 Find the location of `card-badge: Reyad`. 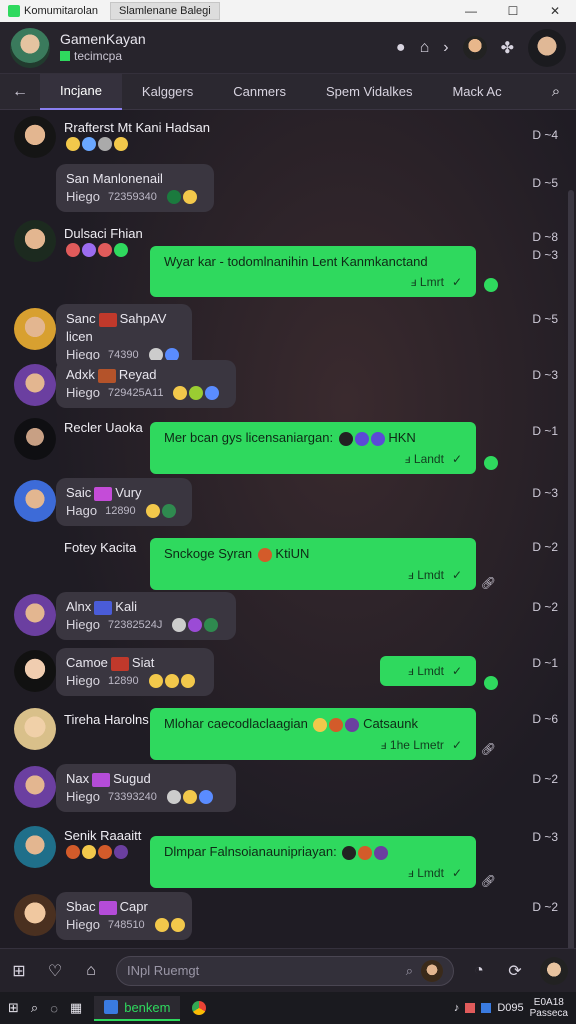

card-badge: Reyad is located at coordinates (137, 374).